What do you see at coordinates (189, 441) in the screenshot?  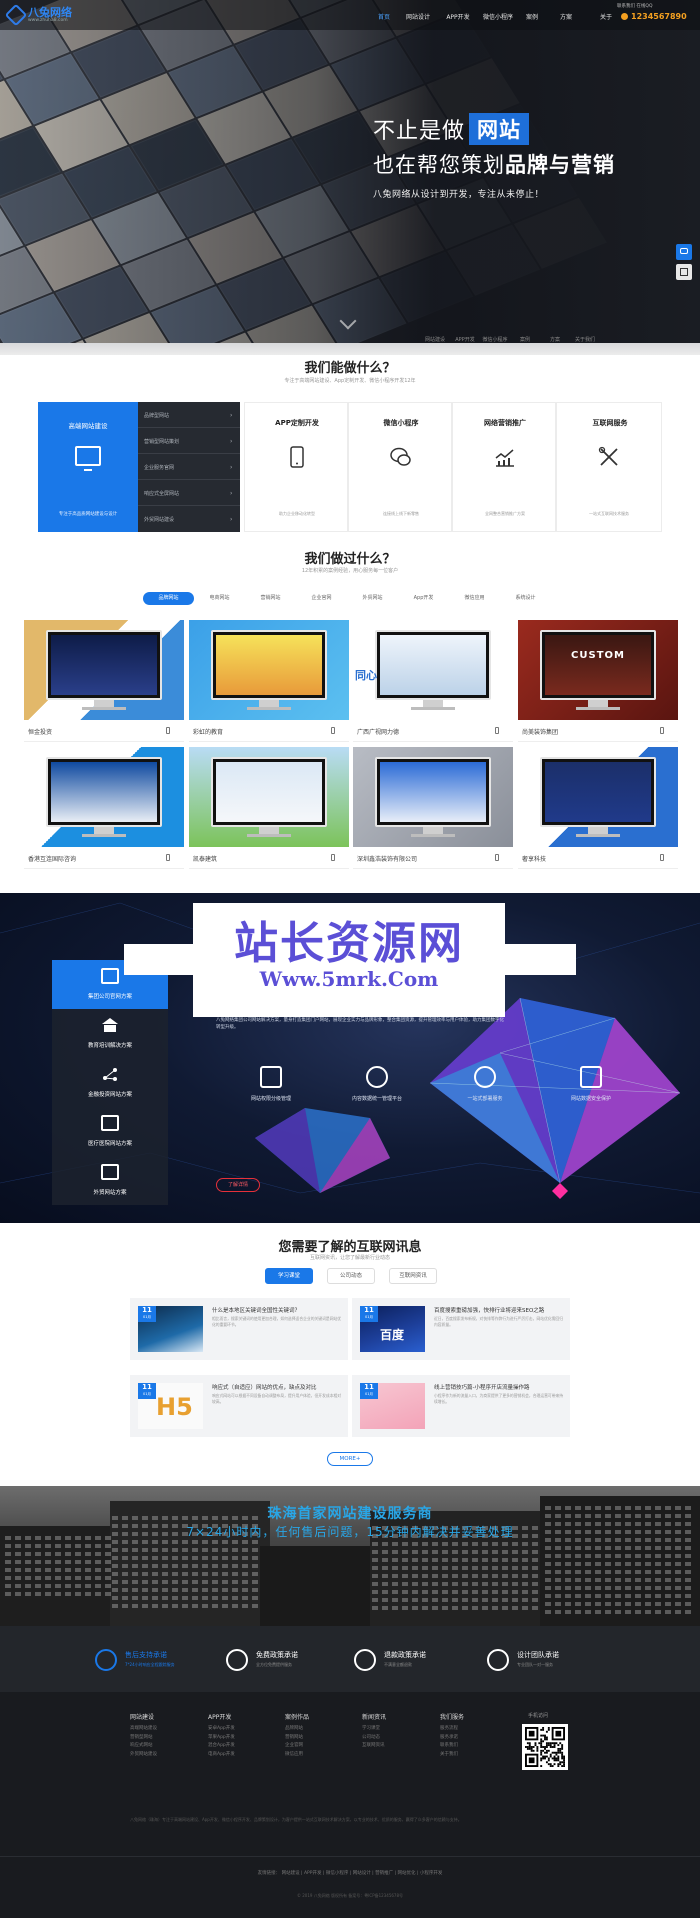 I see `service-submenu-item: 营销型网站策划 ›` at bounding box center [189, 441].